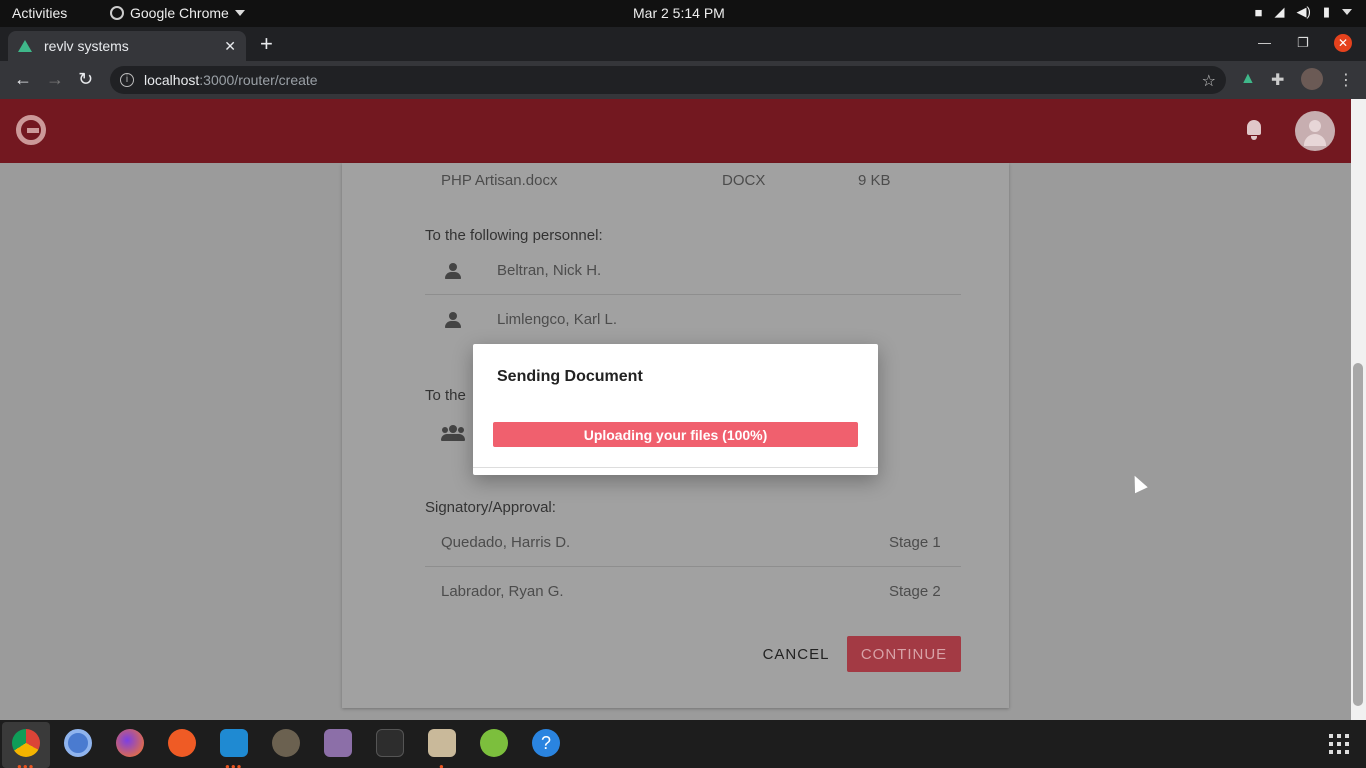 The image size is (1366, 768). I want to click on file-size: 9 KB, so click(874, 180).